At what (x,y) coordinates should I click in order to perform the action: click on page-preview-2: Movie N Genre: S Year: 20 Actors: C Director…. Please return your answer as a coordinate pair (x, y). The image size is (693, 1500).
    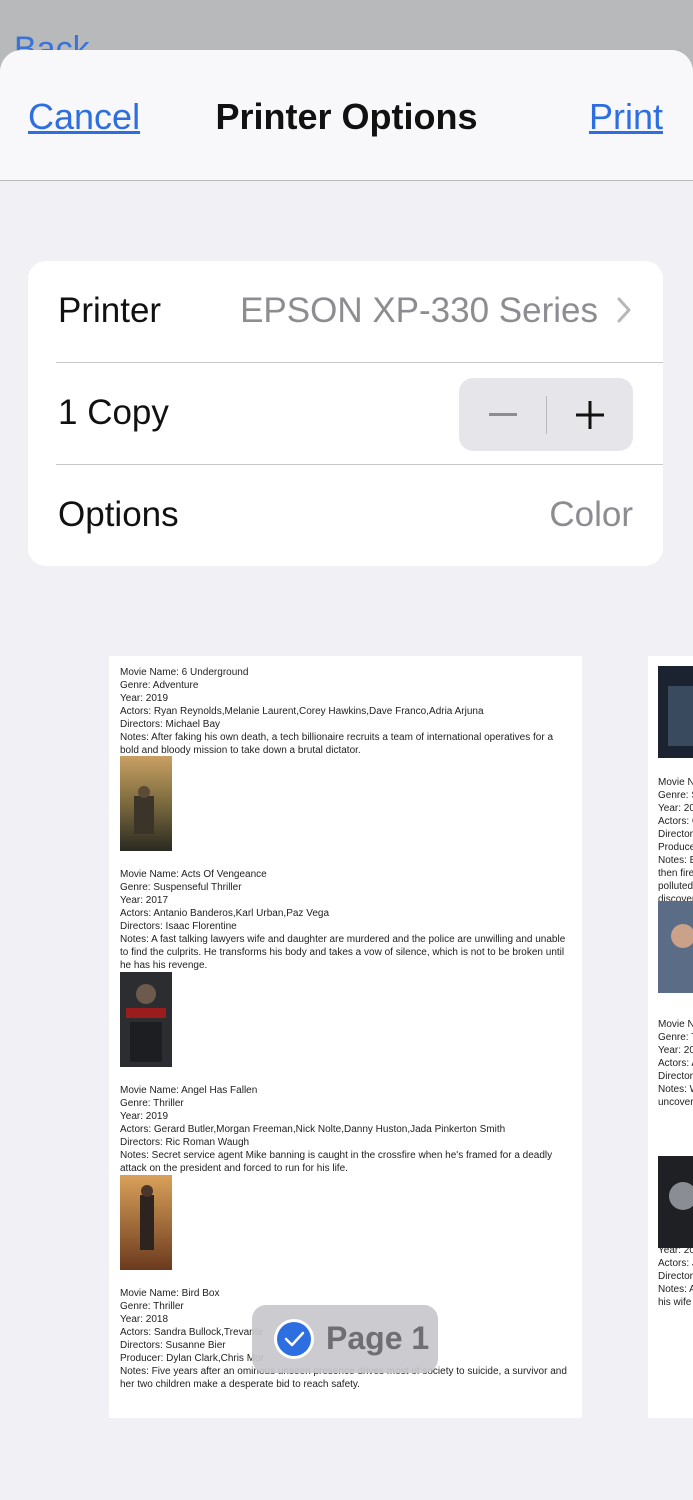
    Looking at the image, I should click on (670, 1037).